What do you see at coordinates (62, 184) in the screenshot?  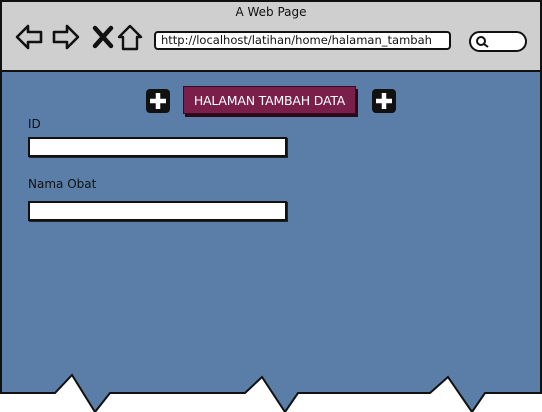 I see `nama-obat-label: Nama Obat` at bounding box center [62, 184].